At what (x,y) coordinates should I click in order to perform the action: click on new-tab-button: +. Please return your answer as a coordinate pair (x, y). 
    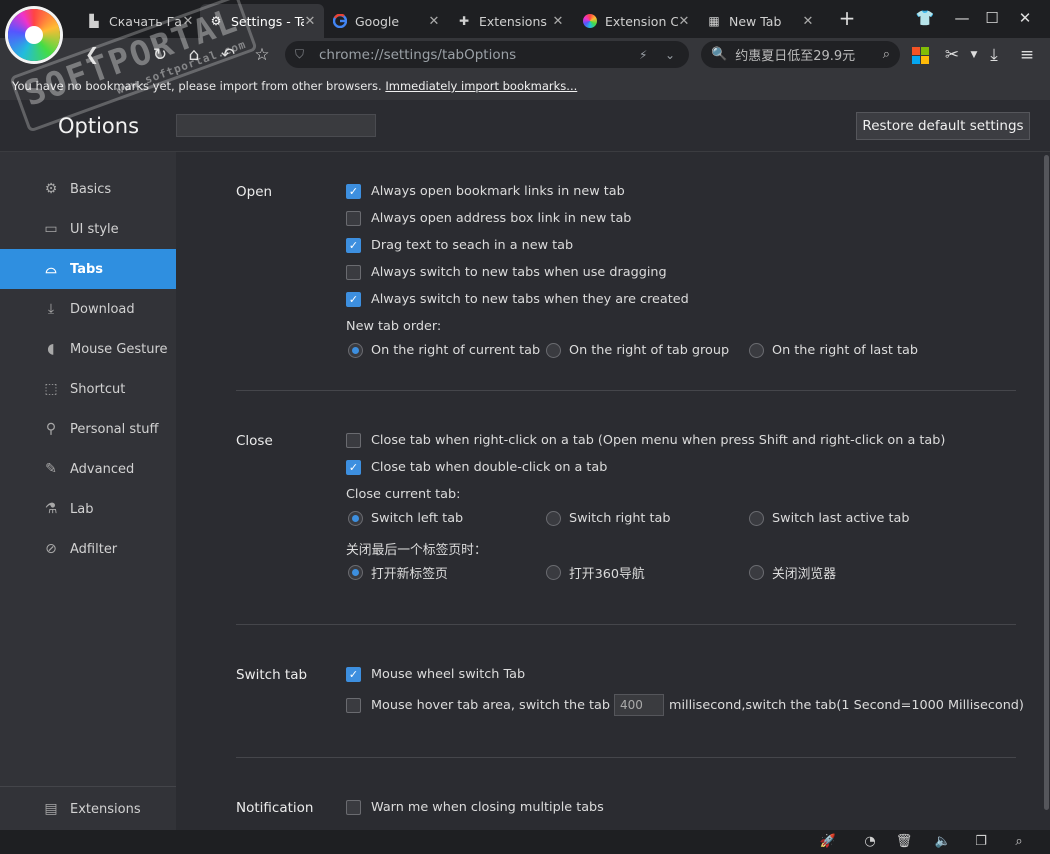
    Looking at the image, I should click on (847, 19).